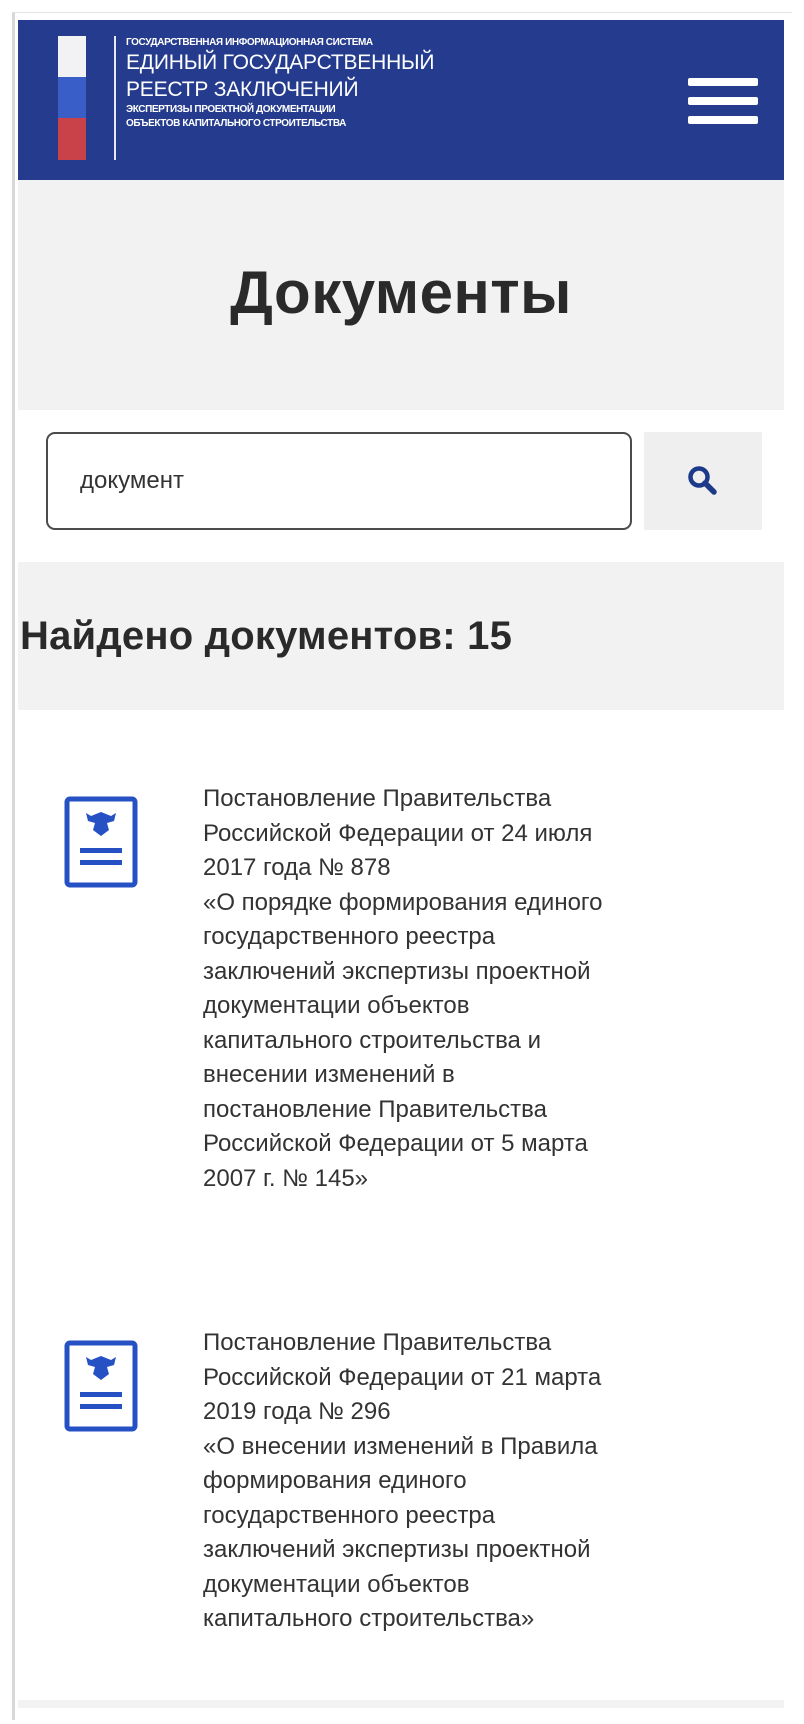 The image size is (804, 1724). What do you see at coordinates (231, 109) in the screenshot?
I see `brand-subtitle-line-1: ЭКСПЕРТИЗЫ ПРОЕКТНОЙ ДОКУМЕНТАЦИИ` at bounding box center [231, 109].